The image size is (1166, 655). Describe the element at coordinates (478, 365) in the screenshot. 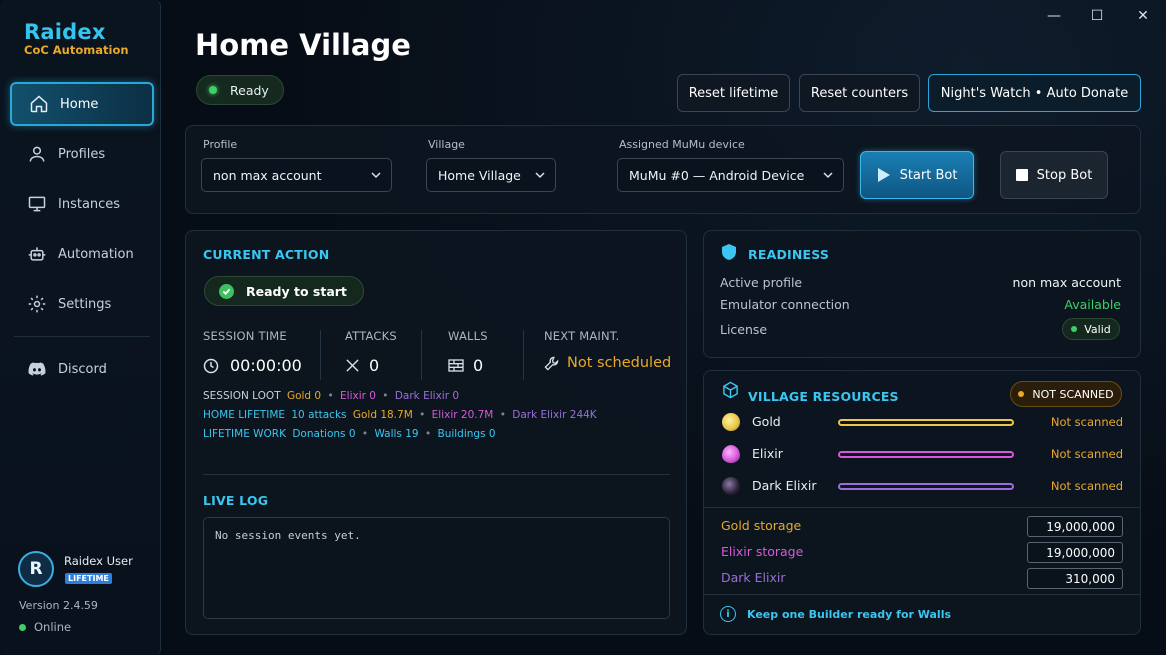

I see `walls-value: 0` at that location.